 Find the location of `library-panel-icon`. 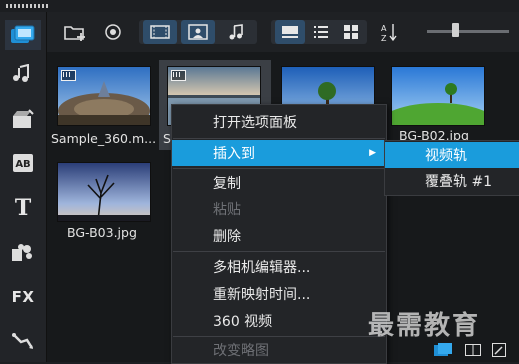

library-panel-icon is located at coordinates (443, 350).